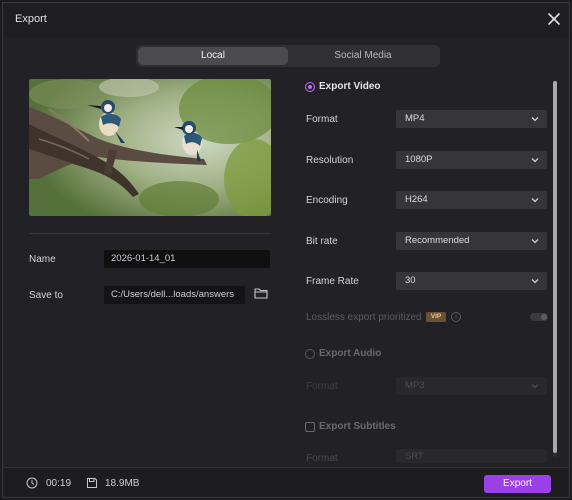 The height and width of the screenshot is (500, 572). Describe the element at coordinates (322, 241) in the screenshot. I see `bitrate-label: Bit rate` at that location.